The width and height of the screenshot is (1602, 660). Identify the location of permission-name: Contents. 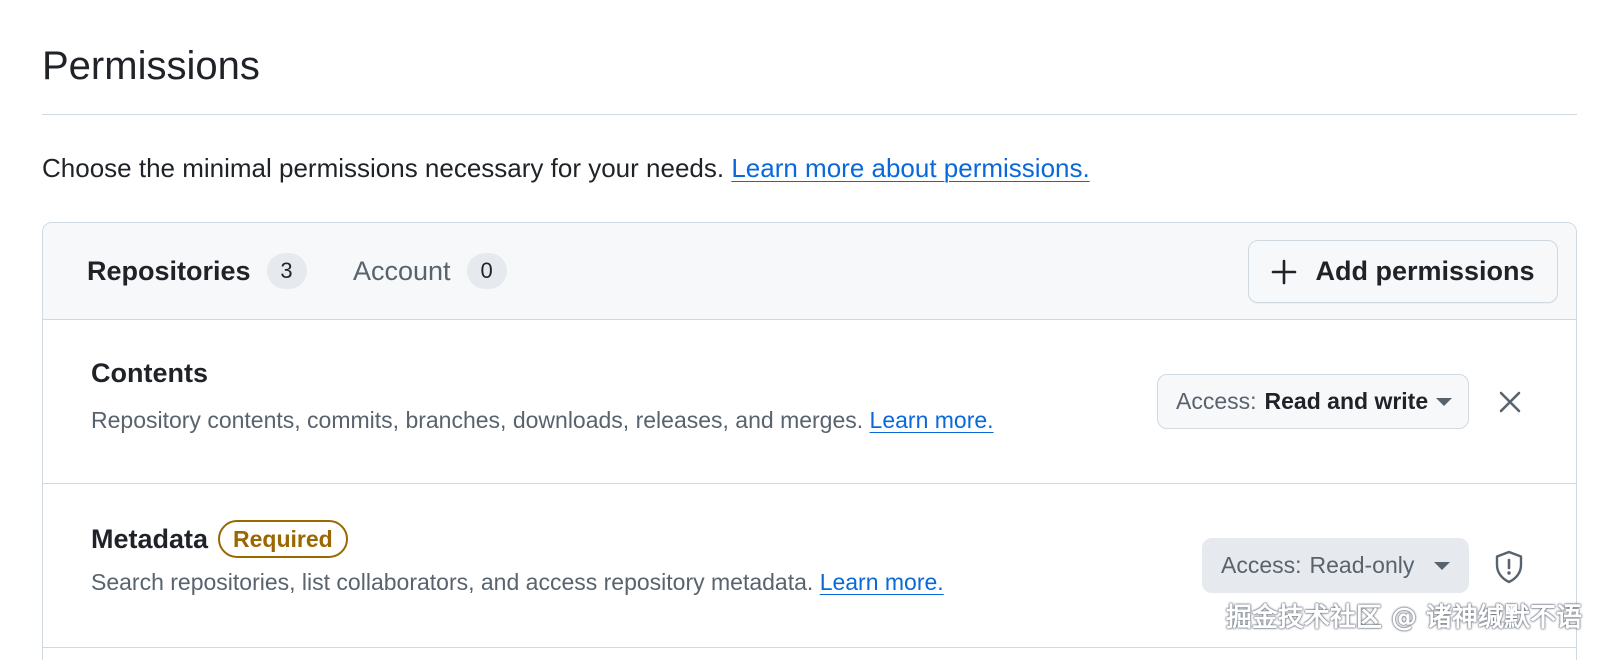
(149, 373).